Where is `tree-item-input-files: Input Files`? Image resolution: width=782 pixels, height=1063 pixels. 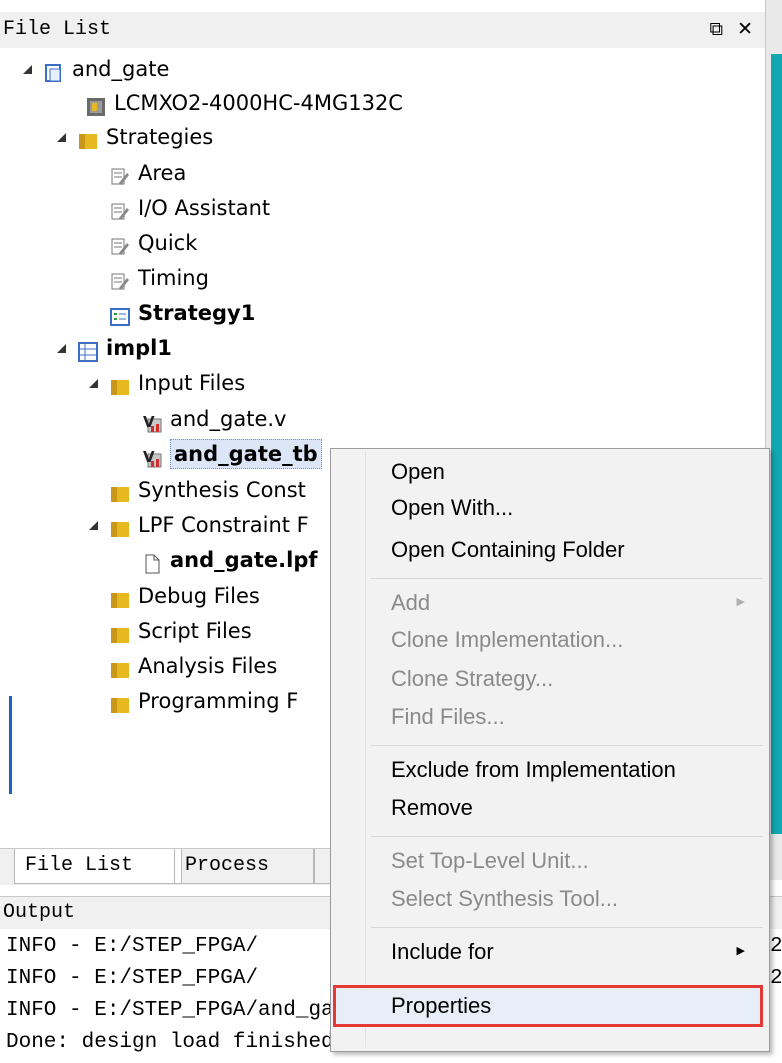 tree-item-input-files: Input Files is located at coordinates (165, 383).